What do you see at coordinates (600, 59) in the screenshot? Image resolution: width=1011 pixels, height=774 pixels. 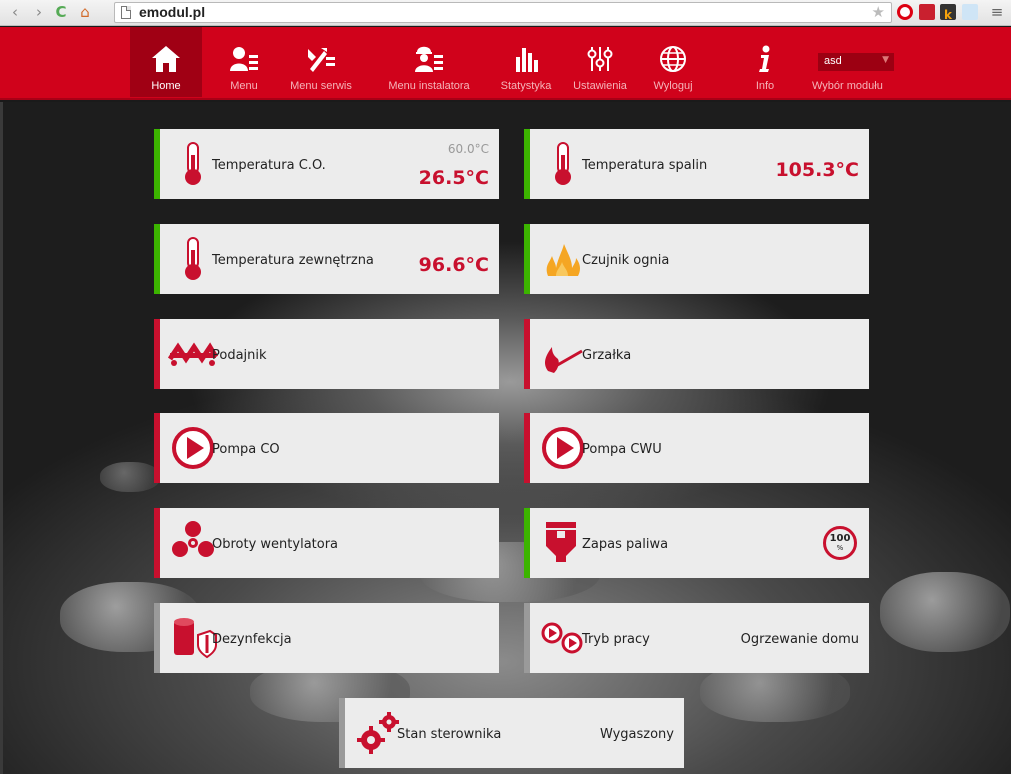 I see `sliders-icon` at bounding box center [600, 59].